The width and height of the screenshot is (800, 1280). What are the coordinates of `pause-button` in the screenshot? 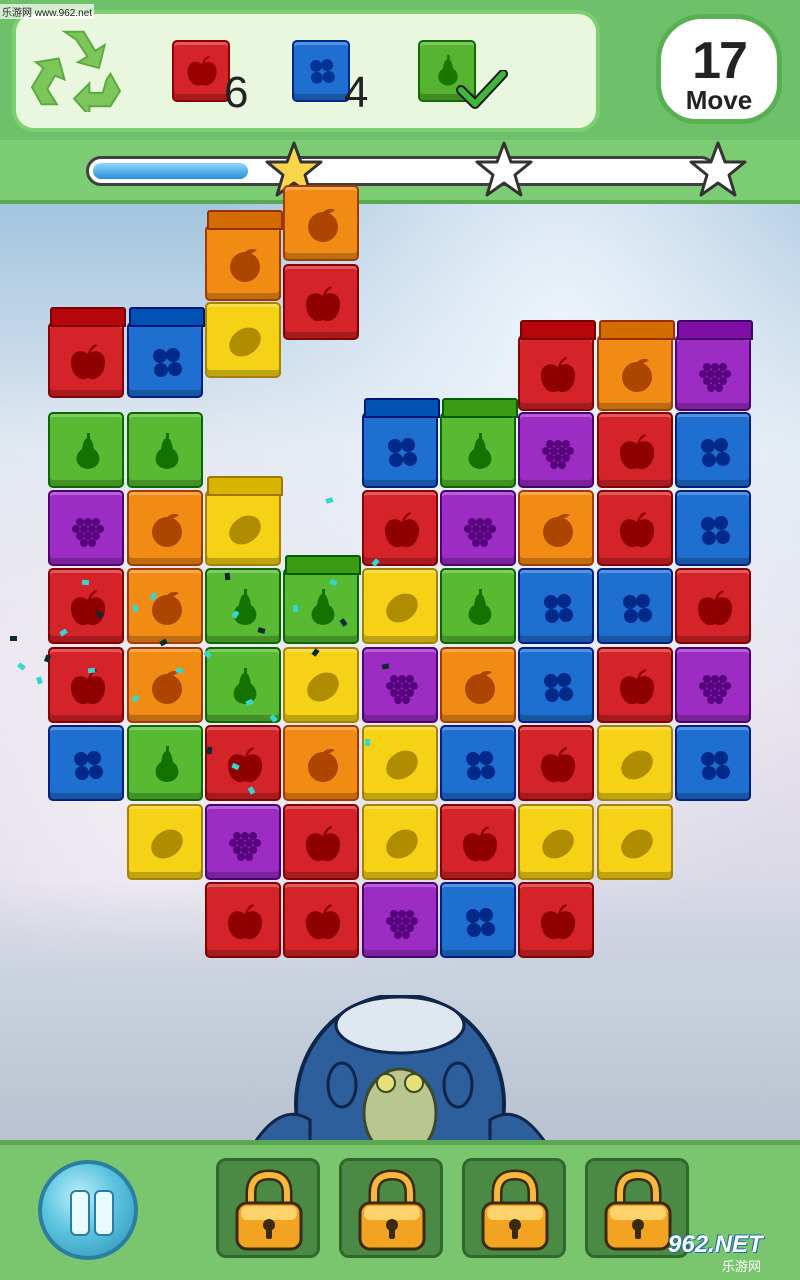 It's located at (88, 1210).